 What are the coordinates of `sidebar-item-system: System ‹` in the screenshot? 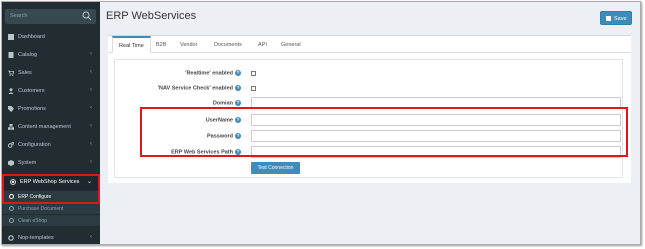 It's located at (51, 163).